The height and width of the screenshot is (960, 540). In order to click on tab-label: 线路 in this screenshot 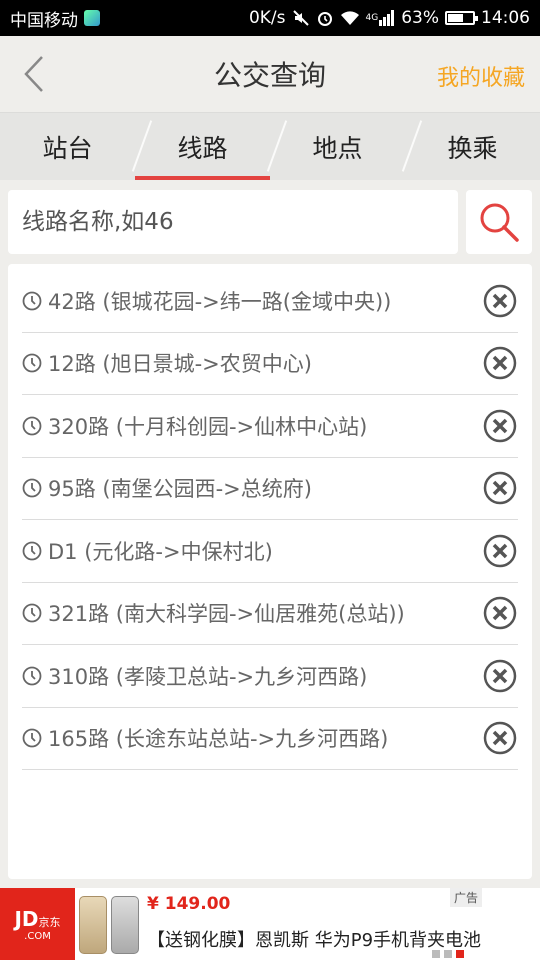, I will do `click(202, 148)`.